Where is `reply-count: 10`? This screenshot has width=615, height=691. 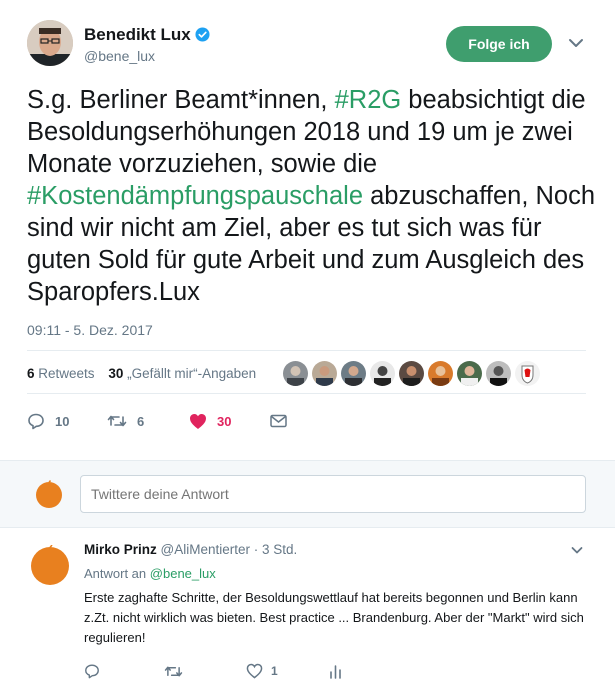
reply-count: 10 is located at coordinates (62, 421).